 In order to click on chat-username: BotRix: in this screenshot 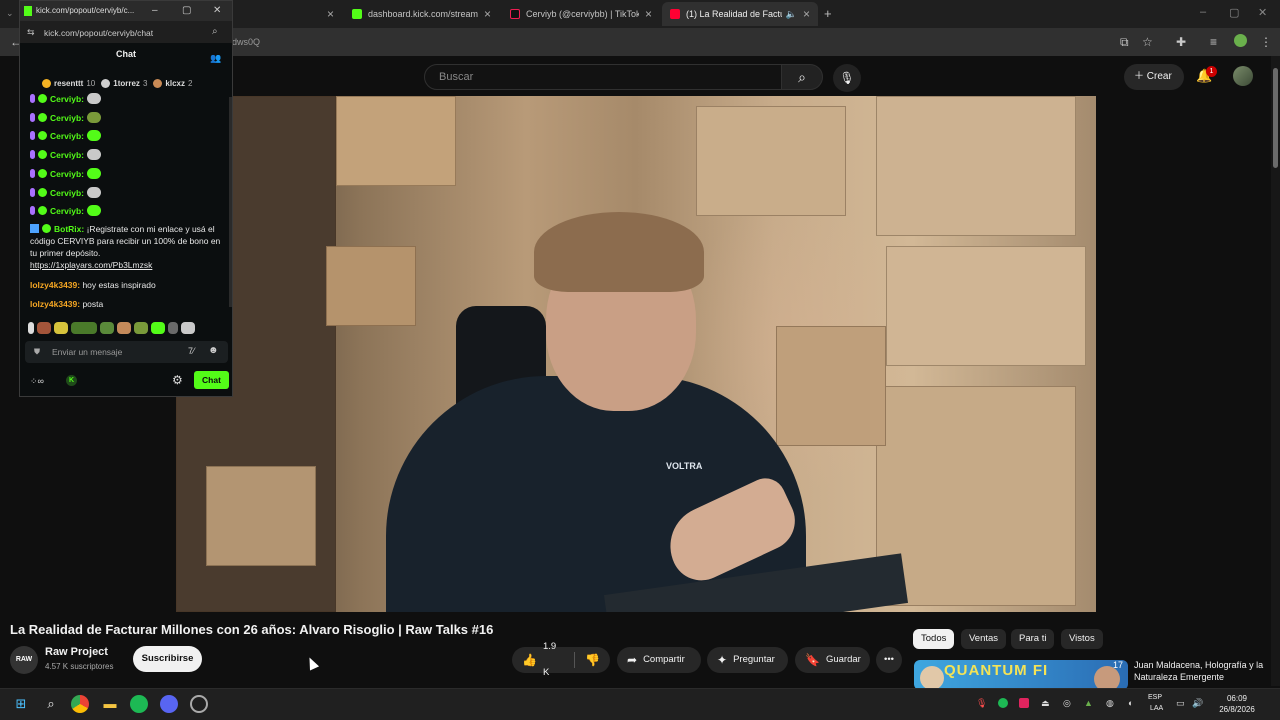, I will do `click(69, 229)`.